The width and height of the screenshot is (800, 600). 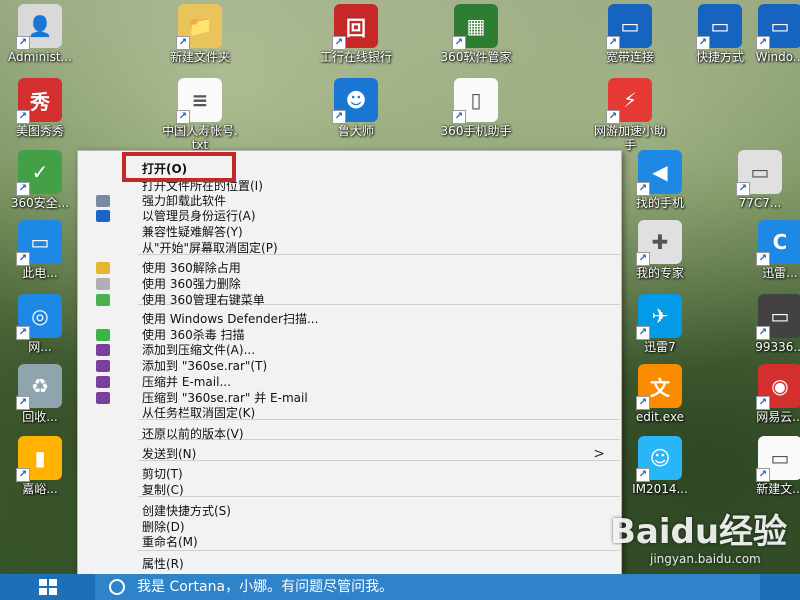 I want to click on context-menu-item-label: 以管理员身份运行(A), so click(x=199, y=216).